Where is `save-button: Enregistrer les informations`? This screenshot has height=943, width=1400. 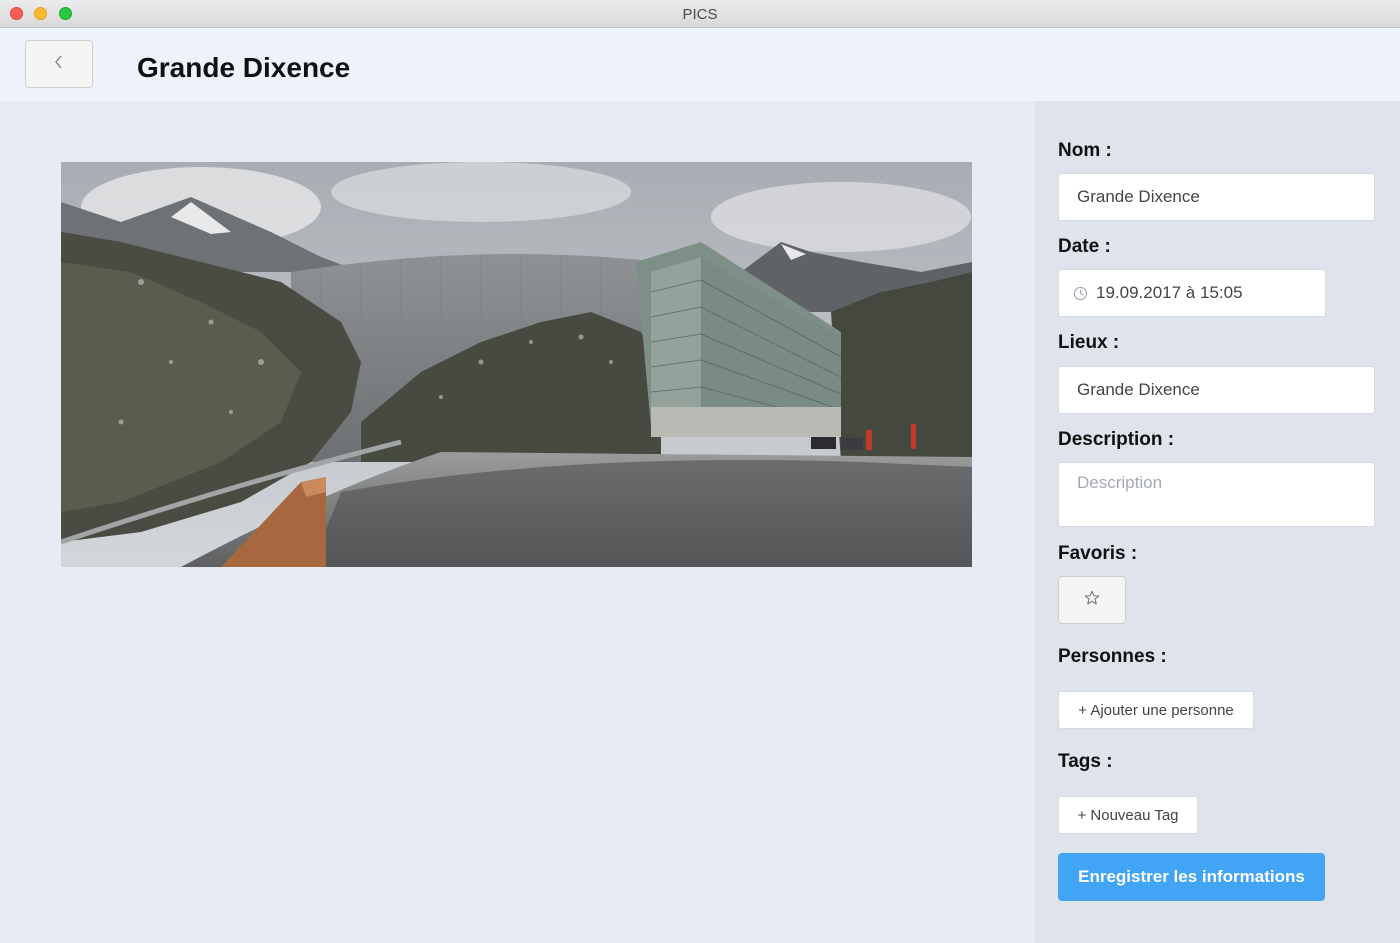
save-button: Enregistrer les informations is located at coordinates (1191, 877).